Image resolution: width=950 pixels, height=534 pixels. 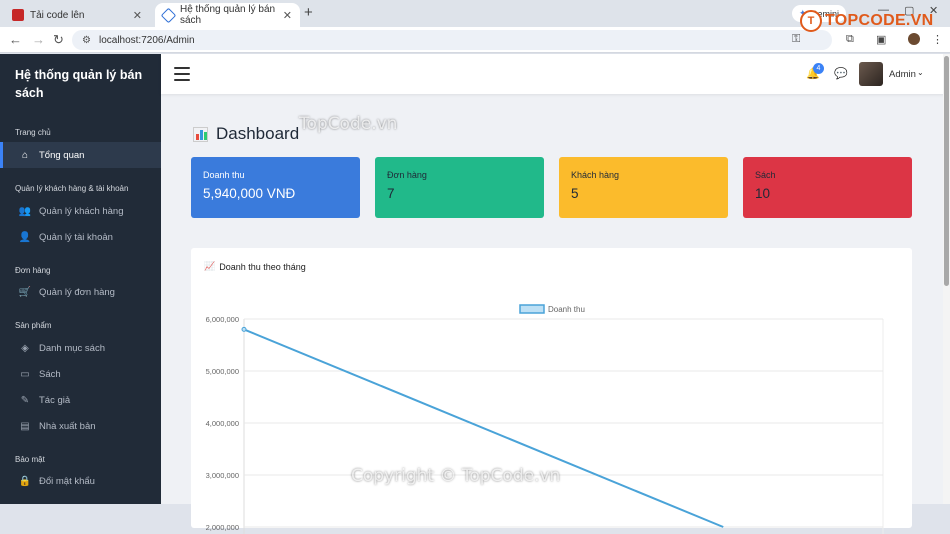 I want to click on sidebar-item-label: Danh mục sách, so click(x=72, y=348).